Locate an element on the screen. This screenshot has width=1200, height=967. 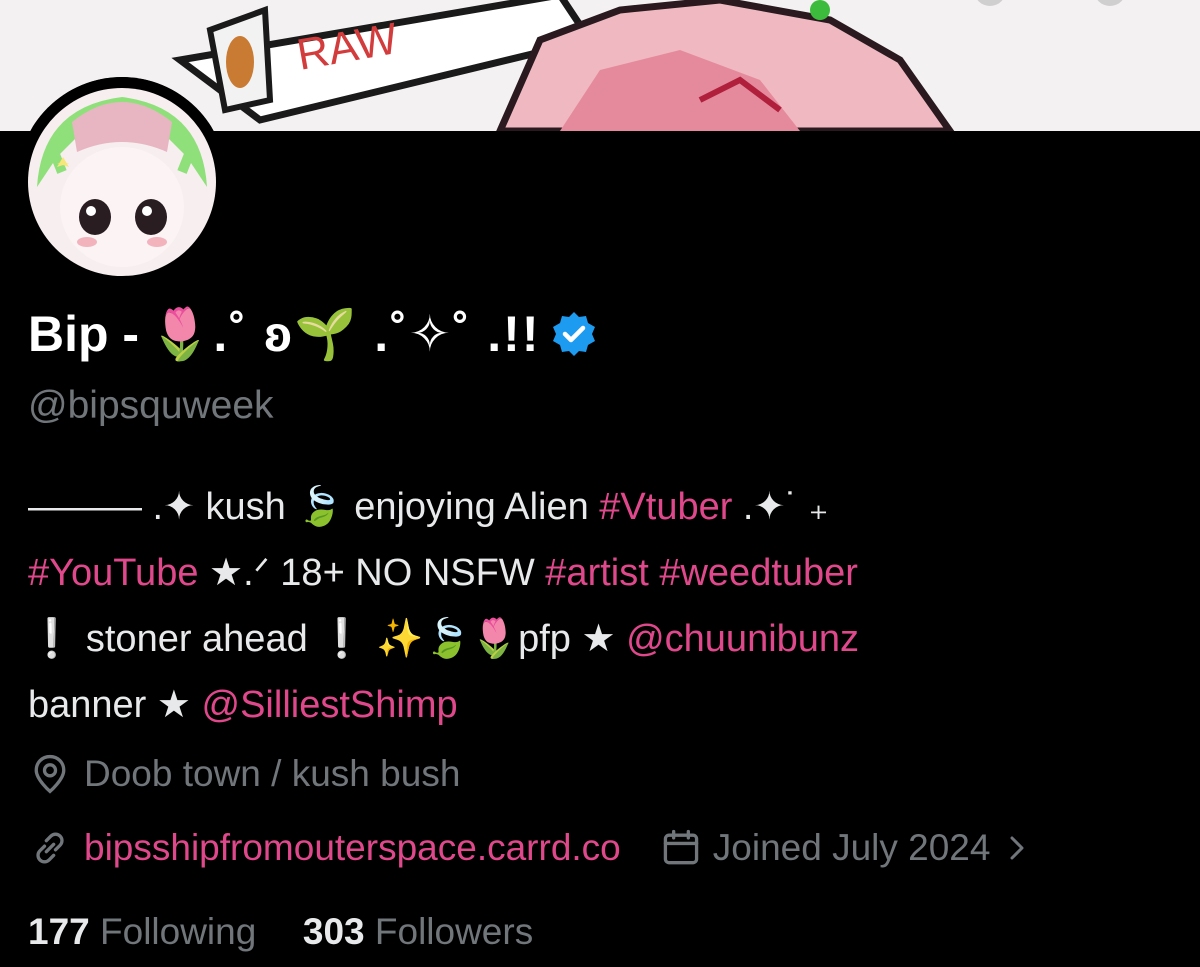
mention-link: @SilliestShimp is located at coordinates (330, 705).